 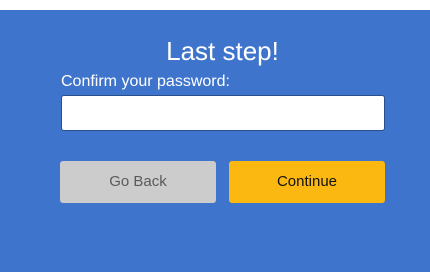 What do you see at coordinates (307, 182) in the screenshot?
I see `continue-button: Continue` at bounding box center [307, 182].